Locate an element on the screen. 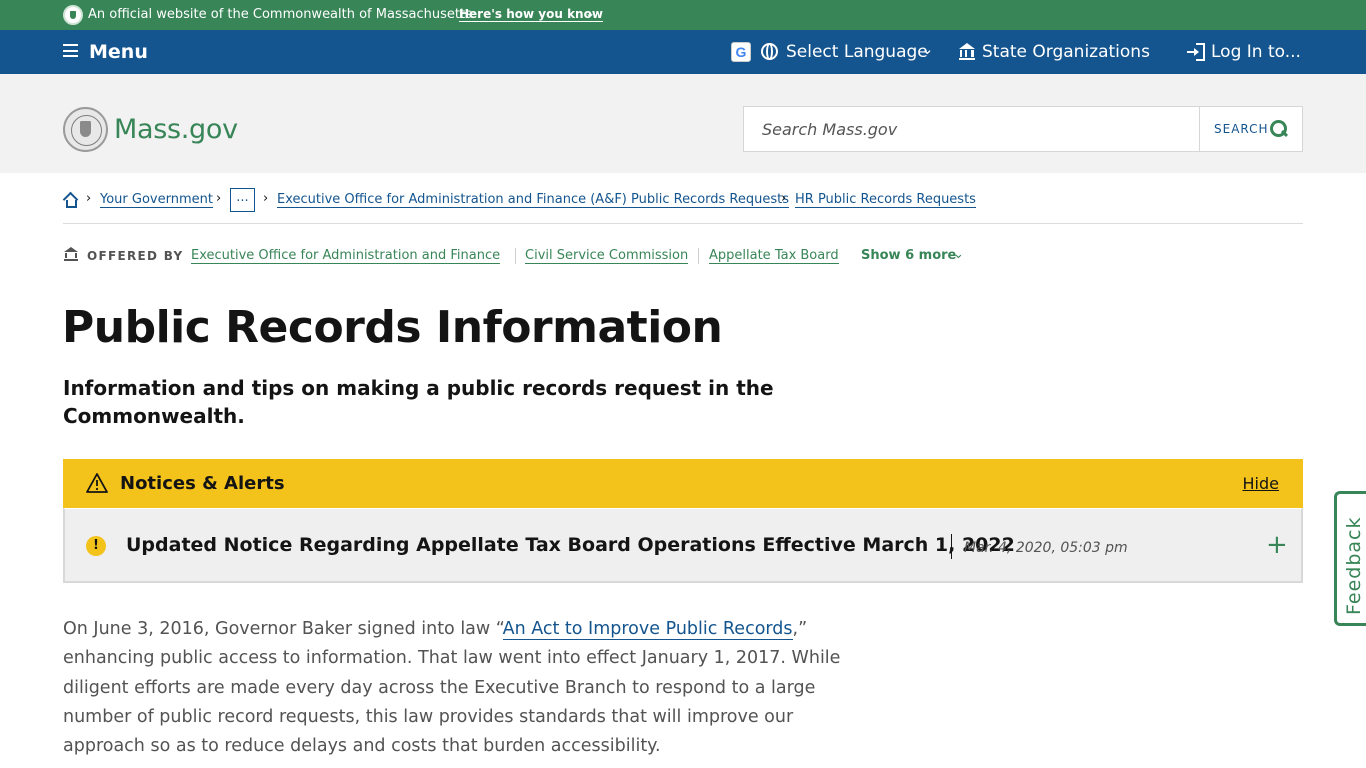  search-icon is located at coordinates (1278, 128).